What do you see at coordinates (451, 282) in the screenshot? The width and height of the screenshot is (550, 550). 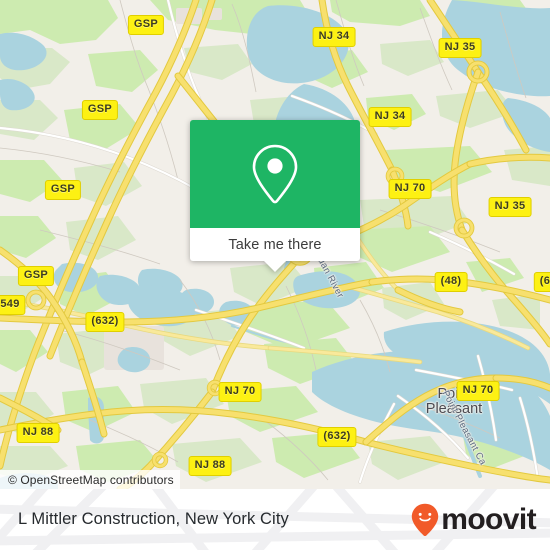 I see `road-shield: (48)` at bounding box center [451, 282].